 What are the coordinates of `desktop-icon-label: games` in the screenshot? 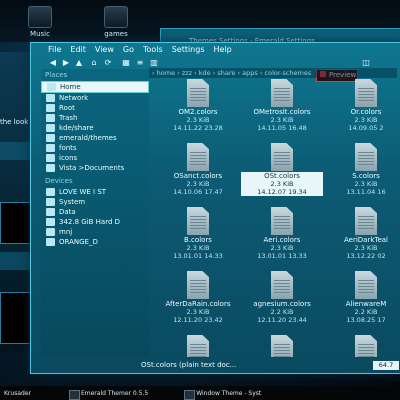 It's located at (116, 34).